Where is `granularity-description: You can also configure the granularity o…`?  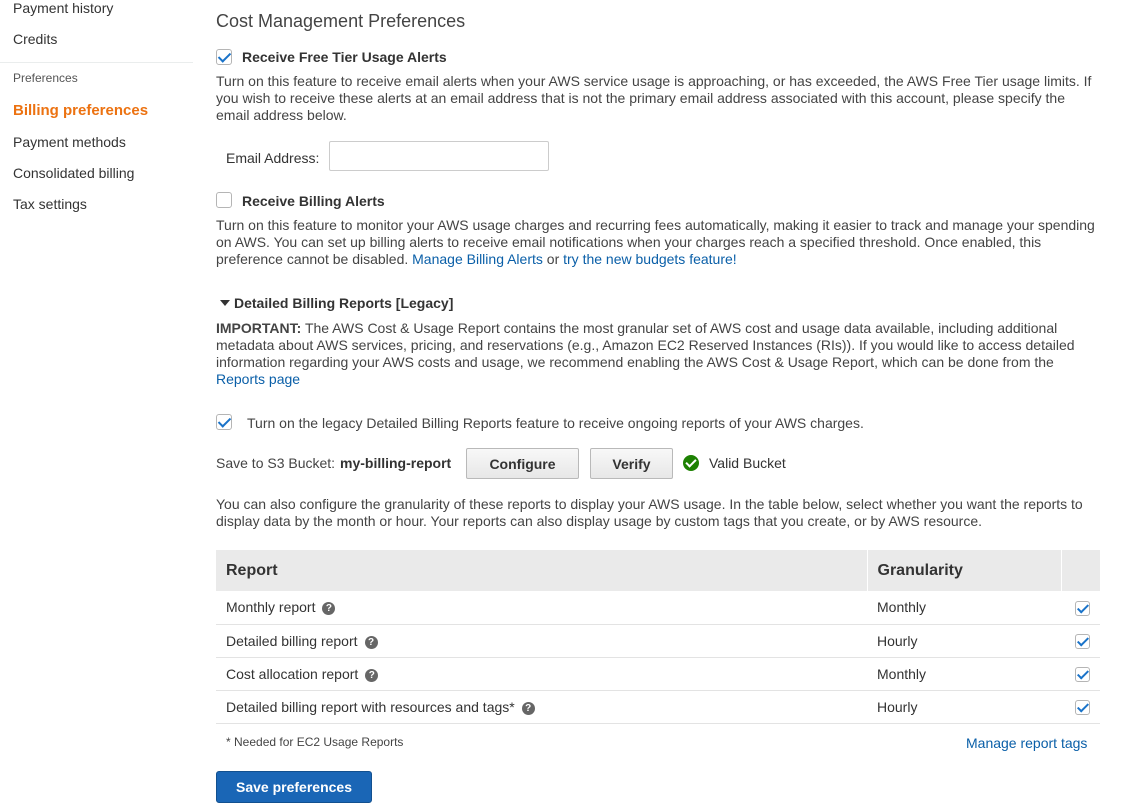
granularity-description: You can also configure the granularity o… is located at coordinates (649, 512).